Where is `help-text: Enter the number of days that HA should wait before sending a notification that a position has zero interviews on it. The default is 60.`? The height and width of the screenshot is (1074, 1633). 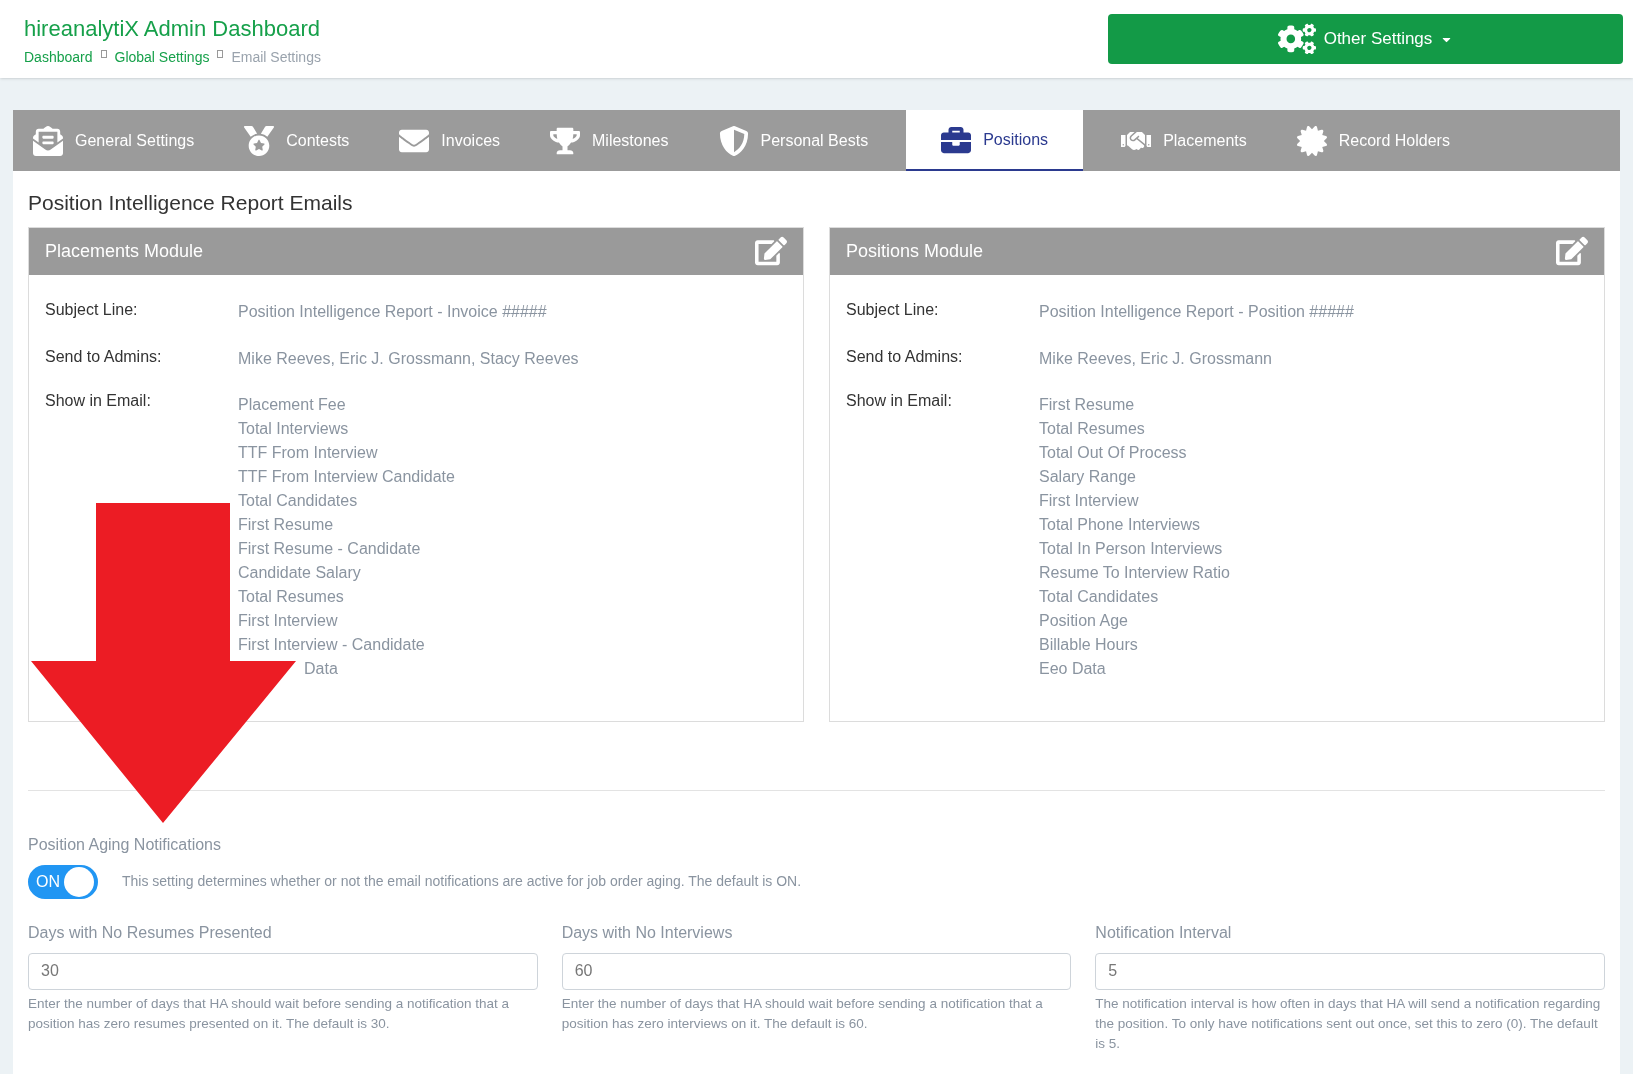
help-text: Enter the number of days that HA should wait before sending a notification that a position has zero interviews on it. The default is 60. is located at coordinates (802, 1013).